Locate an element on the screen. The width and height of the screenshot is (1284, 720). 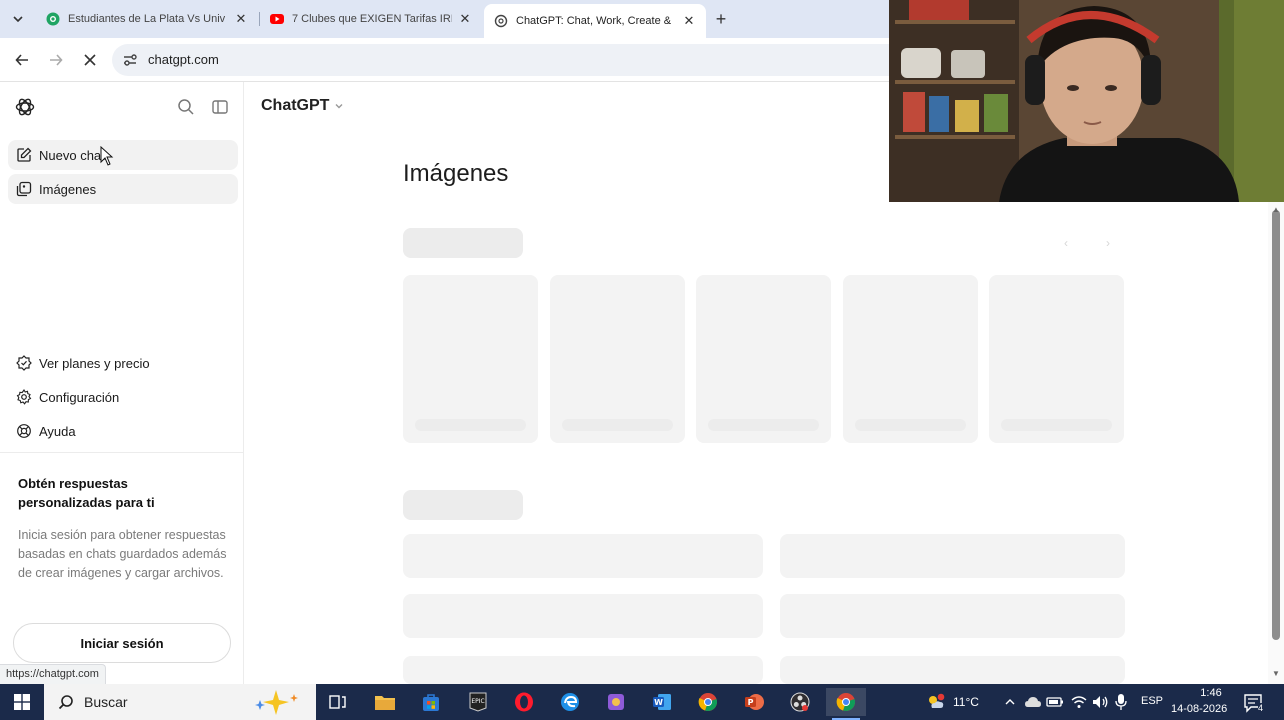
stop-loading-icon is located at coordinates (90, 60).